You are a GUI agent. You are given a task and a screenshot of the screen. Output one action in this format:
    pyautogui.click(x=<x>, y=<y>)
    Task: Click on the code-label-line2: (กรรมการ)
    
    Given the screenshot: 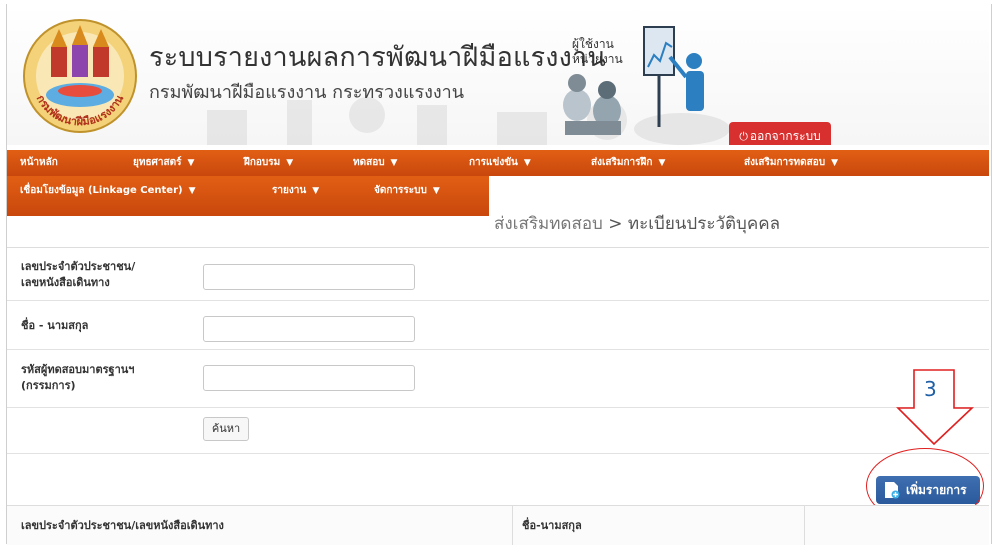 What is the action you would take?
    pyautogui.click(x=48, y=385)
    